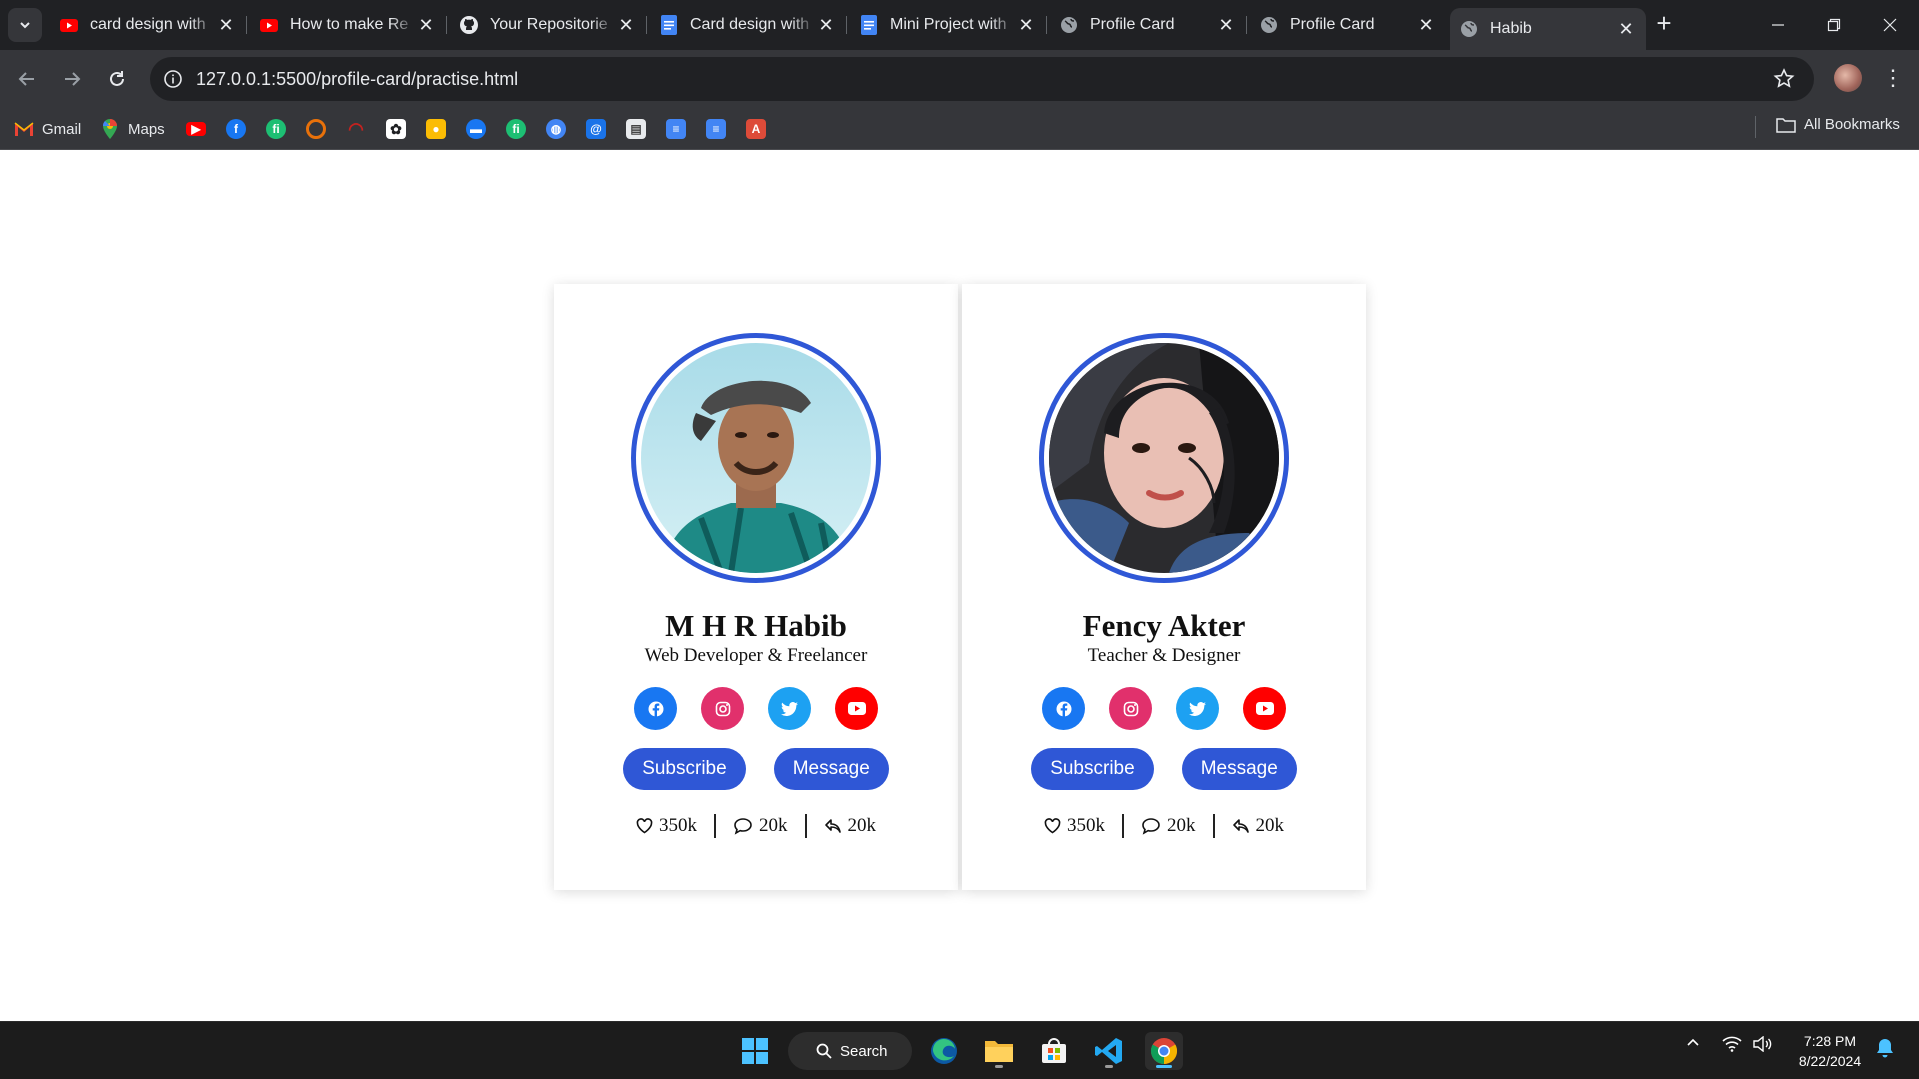  Describe the element at coordinates (596, 129) in the screenshot. I see `bookmark-edge: @` at that location.